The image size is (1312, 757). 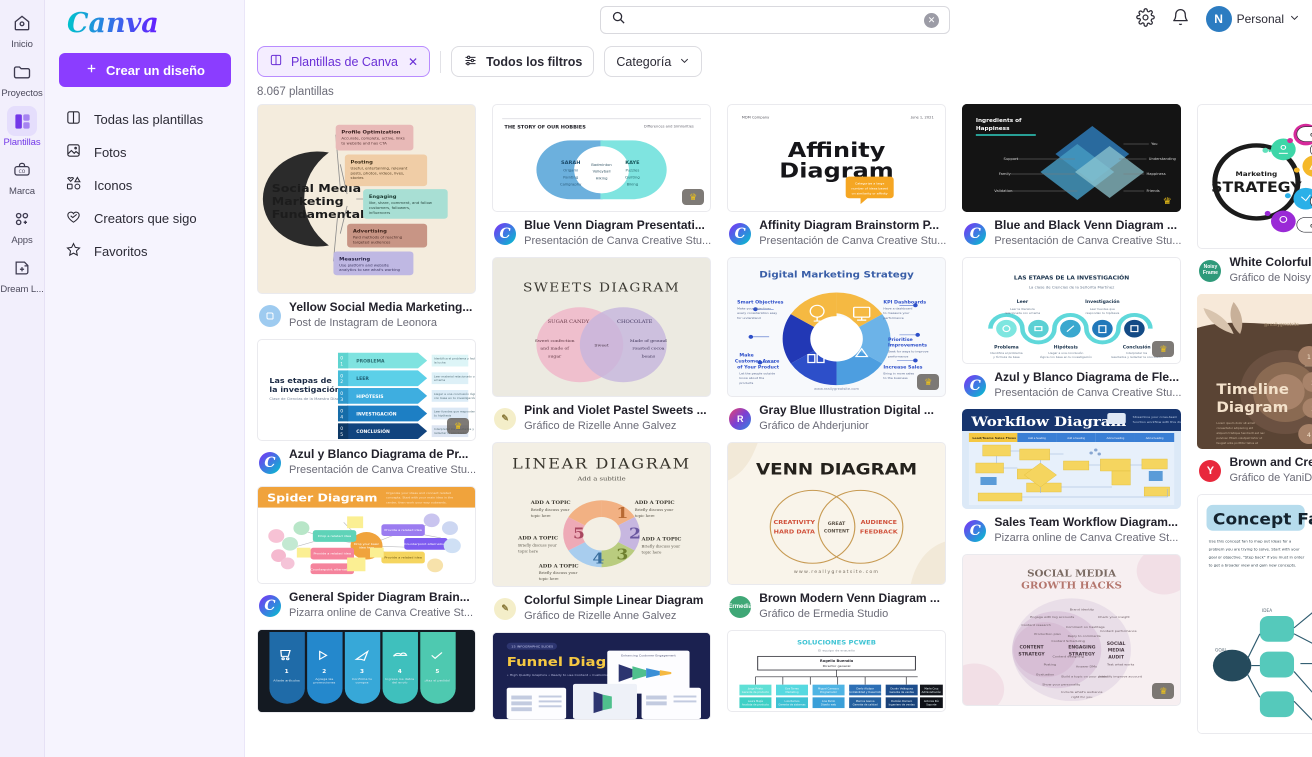 What do you see at coordinates (22, 225) in the screenshot?
I see `rail-item-apps: Apps` at bounding box center [22, 225].